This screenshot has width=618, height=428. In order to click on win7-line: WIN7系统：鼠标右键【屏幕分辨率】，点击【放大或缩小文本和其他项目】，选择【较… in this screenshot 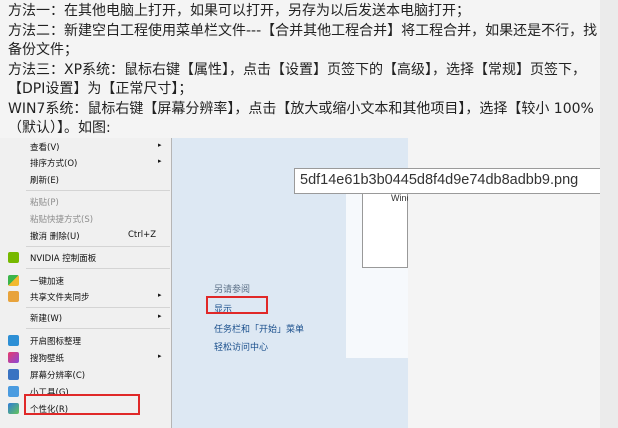, I will do `click(301, 118)`.